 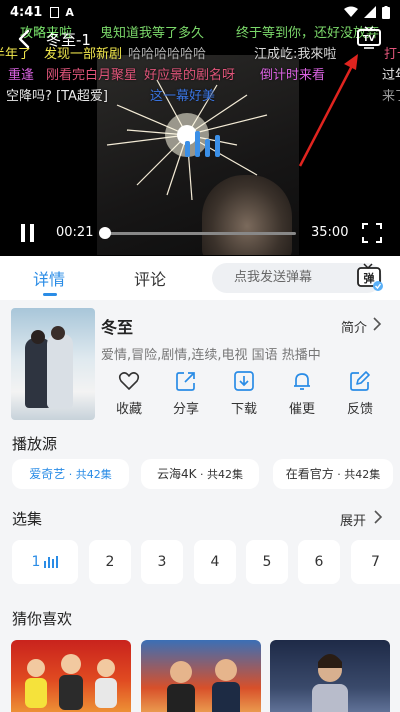 I want to click on feedback-label: 反馈, so click(x=359, y=409).